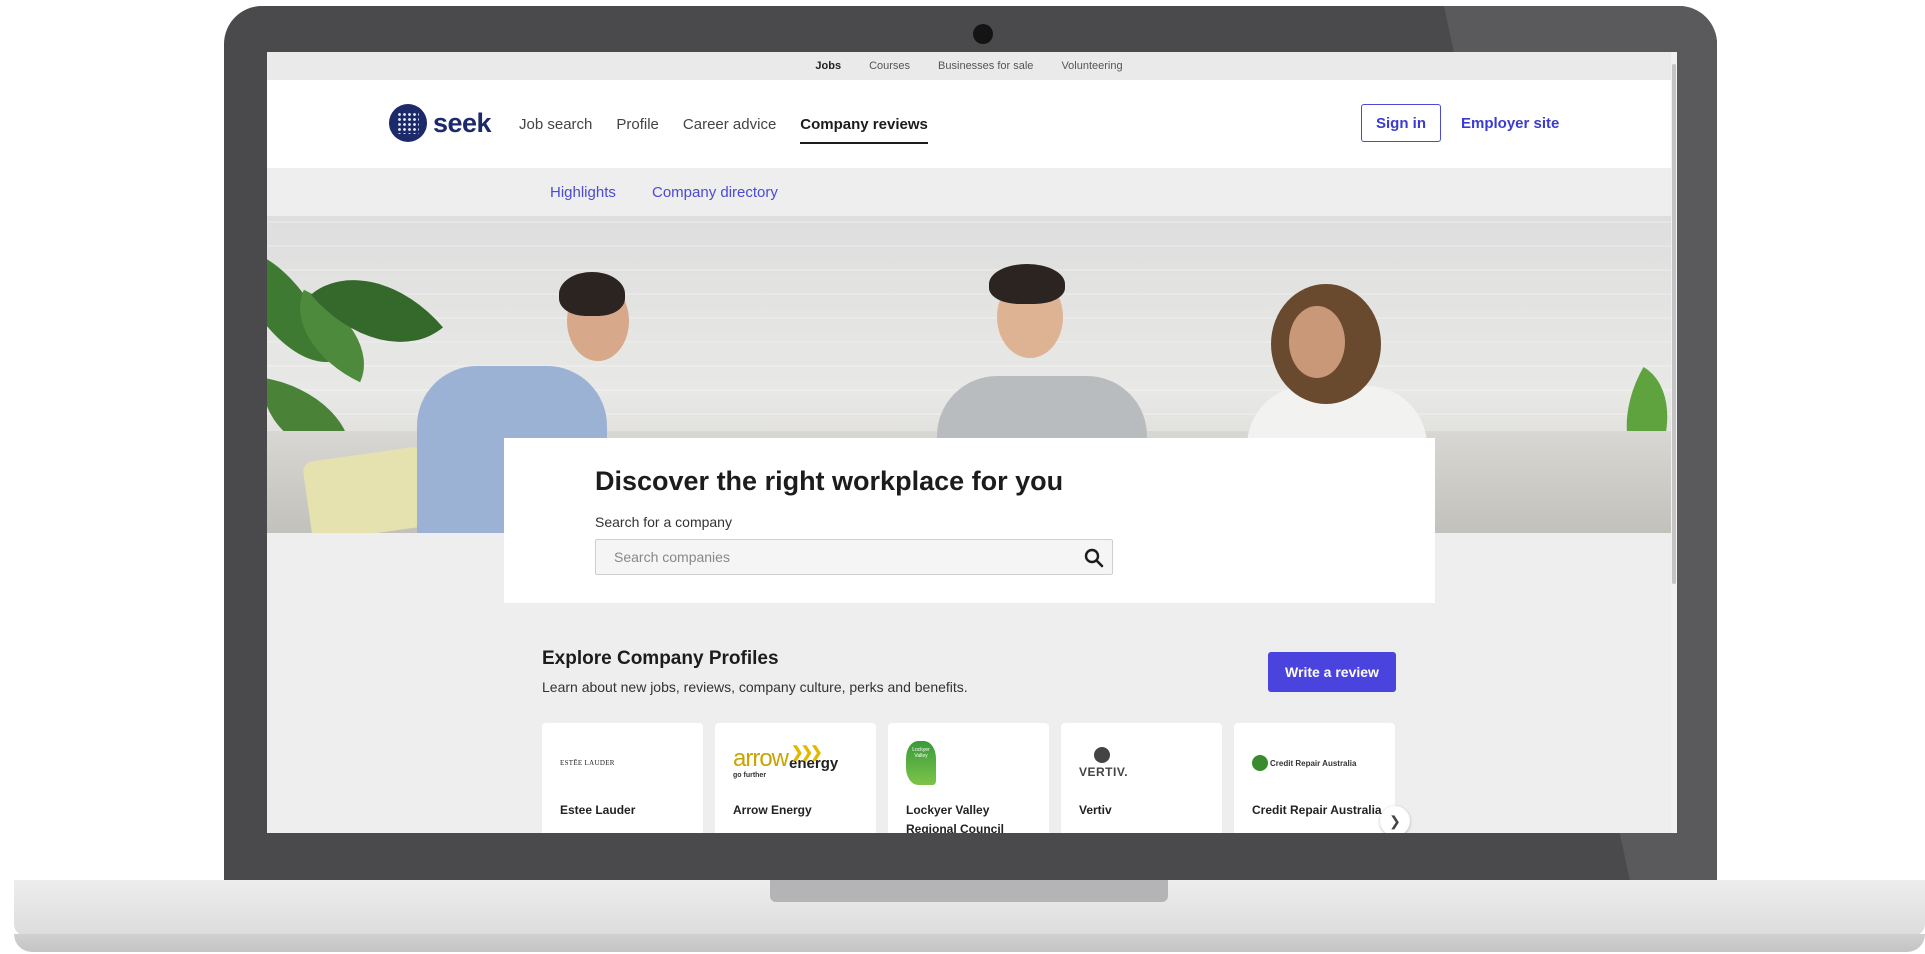 This screenshot has width=1925, height=954. What do you see at coordinates (786, 761) in the screenshot?
I see `company-logo: arrow energy ❯❯❯ go further` at bounding box center [786, 761].